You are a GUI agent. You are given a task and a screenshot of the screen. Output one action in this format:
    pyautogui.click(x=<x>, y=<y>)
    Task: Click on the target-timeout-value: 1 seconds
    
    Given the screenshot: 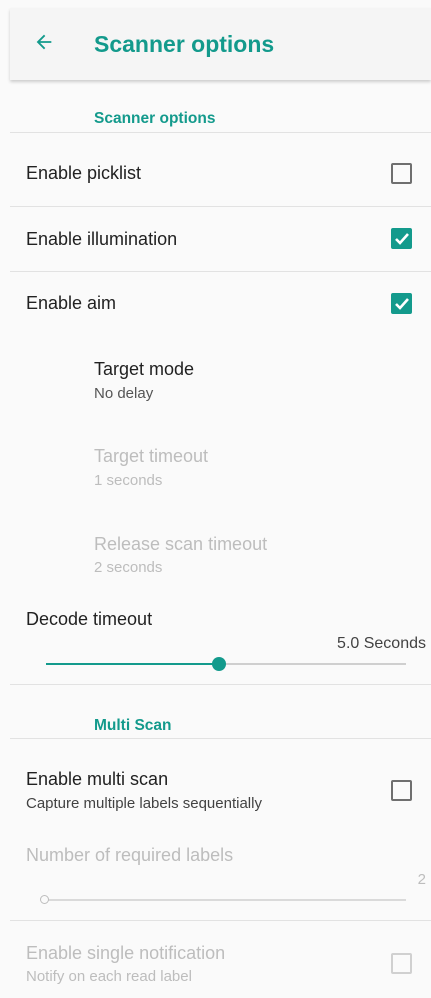 What is the action you would take?
    pyautogui.click(x=128, y=480)
    